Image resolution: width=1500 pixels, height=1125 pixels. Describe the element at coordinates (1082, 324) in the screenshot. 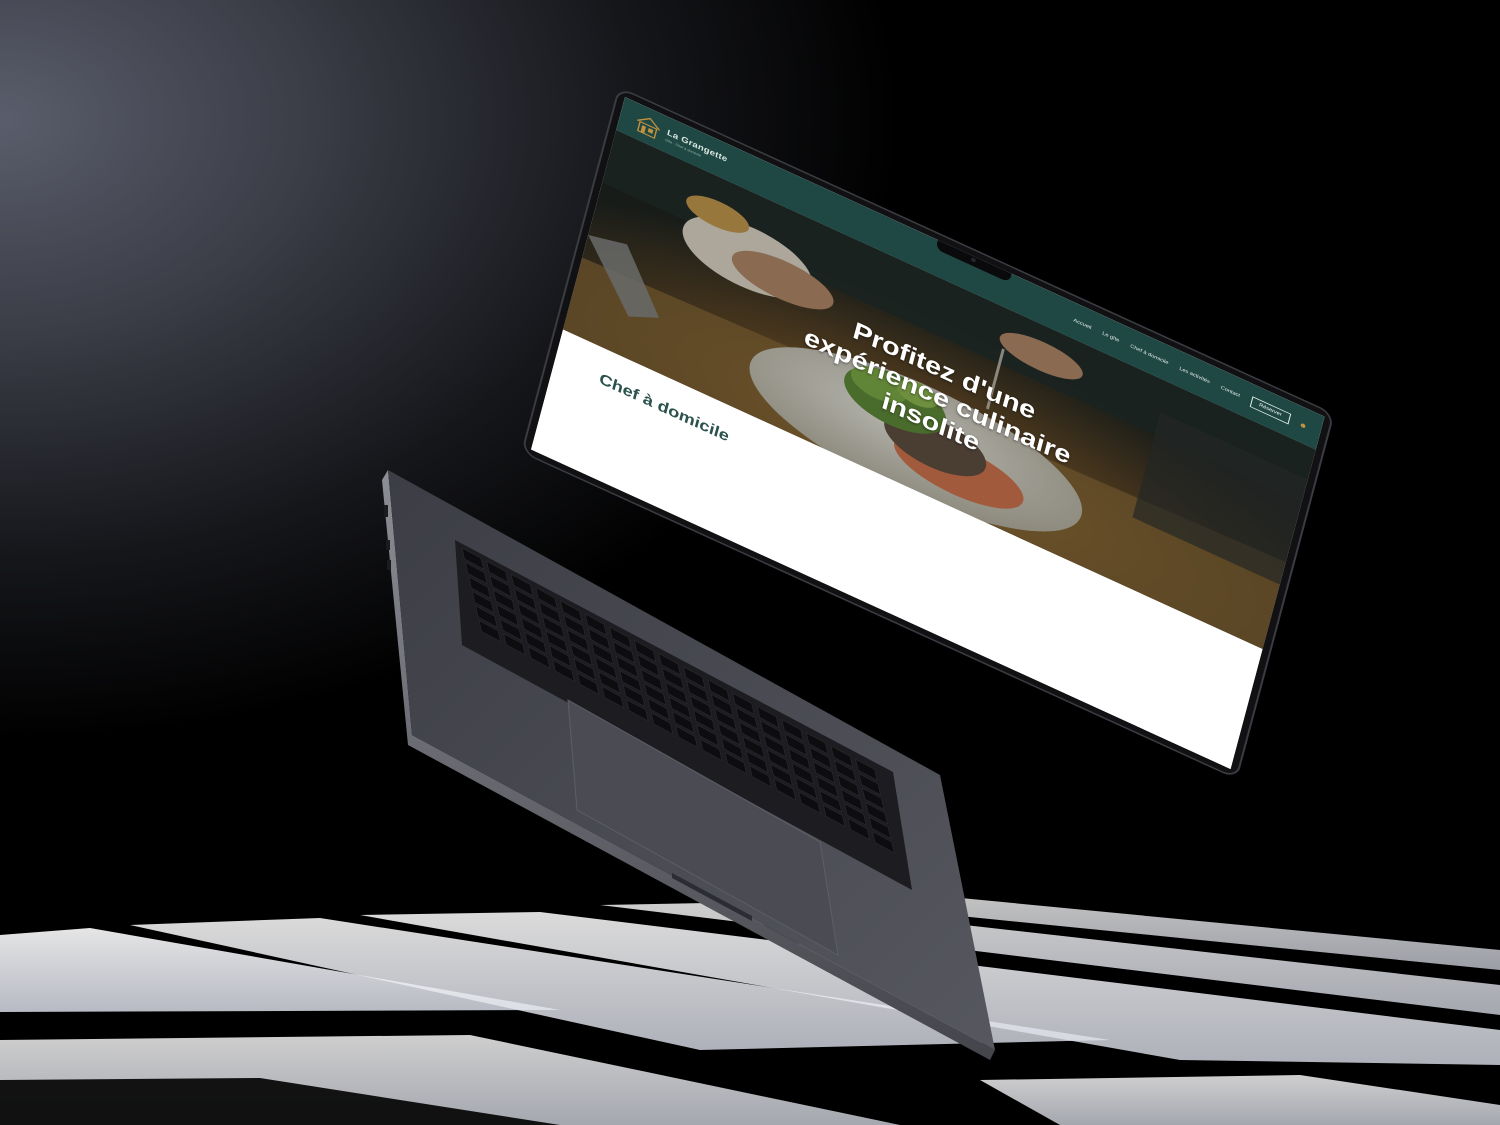

I see `nav-link-accueil: Accueil` at that location.